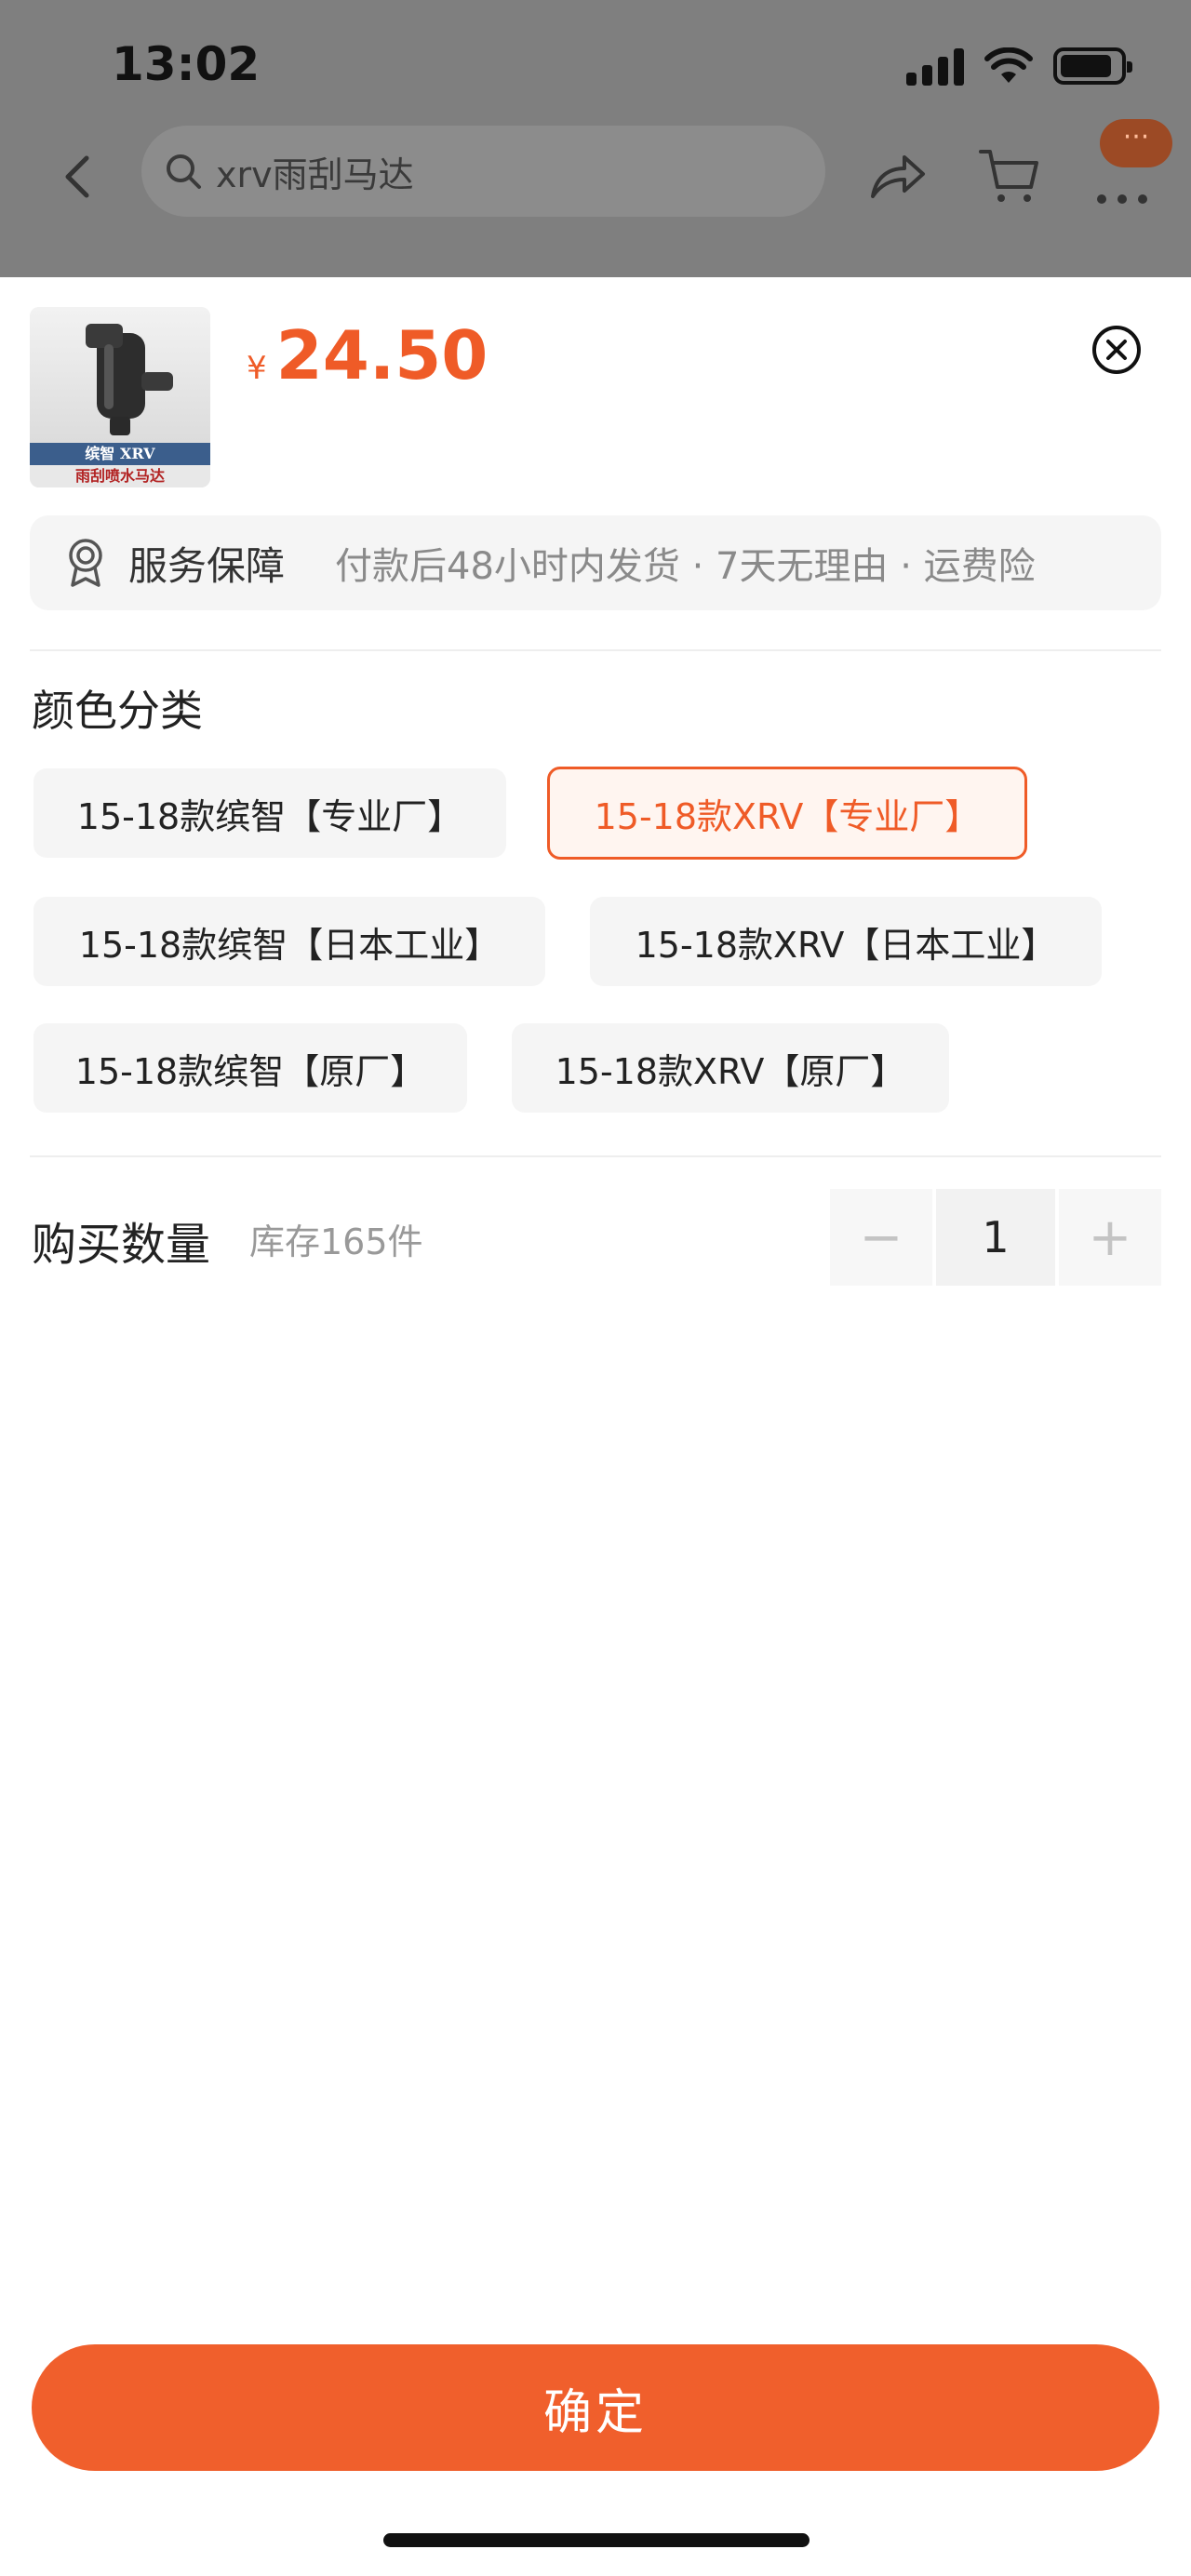  I want to click on home-indicator, so click(596, 2540).